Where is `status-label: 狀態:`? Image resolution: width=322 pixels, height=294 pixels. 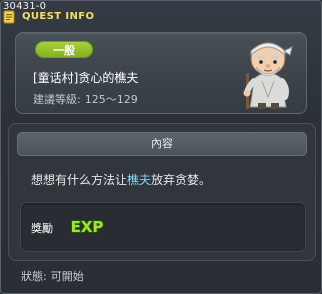 status-label: 狀態: is located at coordinates (34, 276).